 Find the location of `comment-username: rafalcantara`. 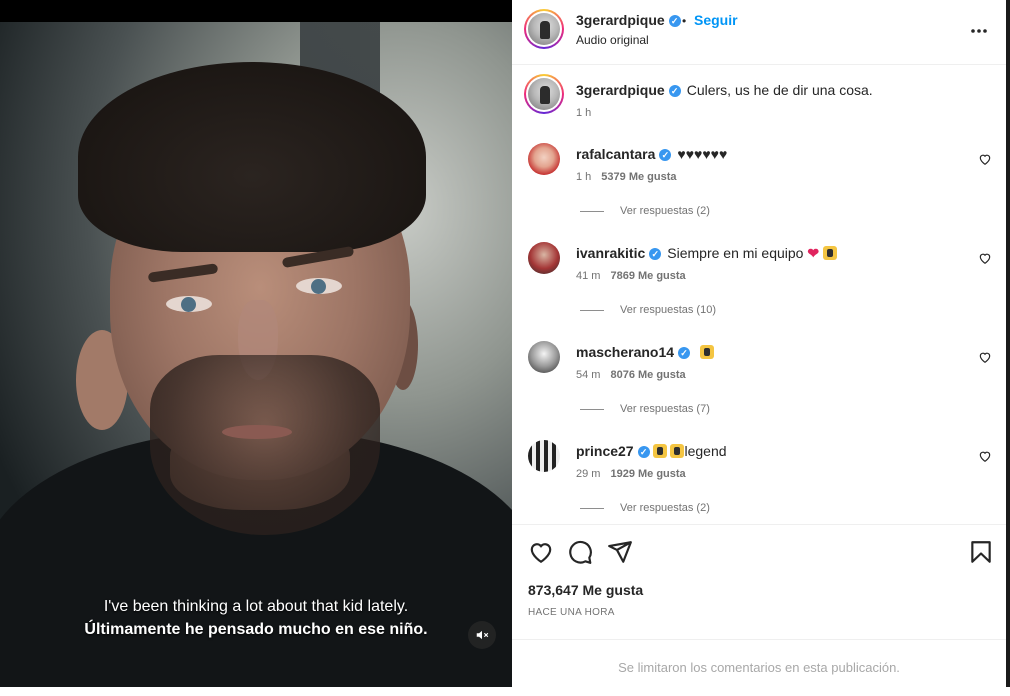

comment-username: rafalcantara is located at coordinates (615, 154).